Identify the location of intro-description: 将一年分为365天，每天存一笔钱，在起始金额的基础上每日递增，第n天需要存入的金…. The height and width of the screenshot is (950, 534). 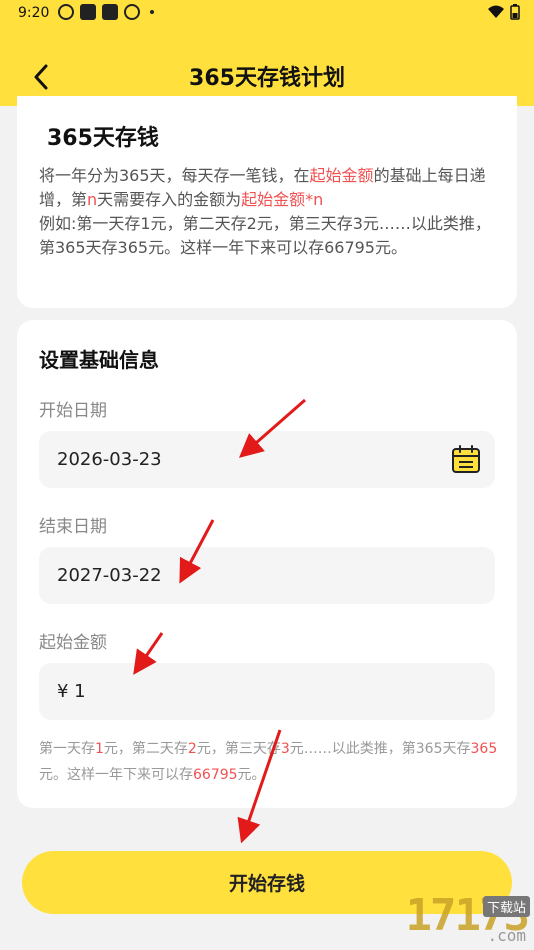
(270, 212).